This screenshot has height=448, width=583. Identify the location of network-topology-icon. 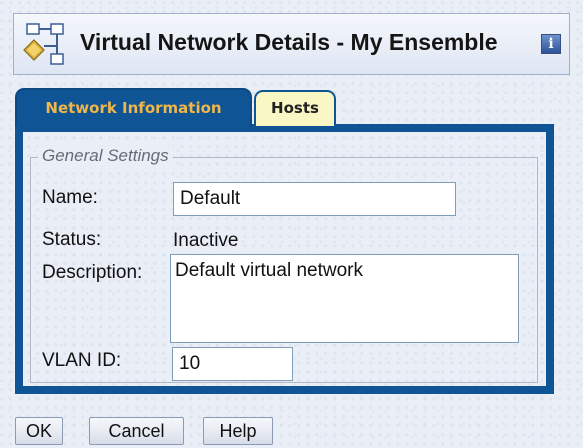
(43, 44).